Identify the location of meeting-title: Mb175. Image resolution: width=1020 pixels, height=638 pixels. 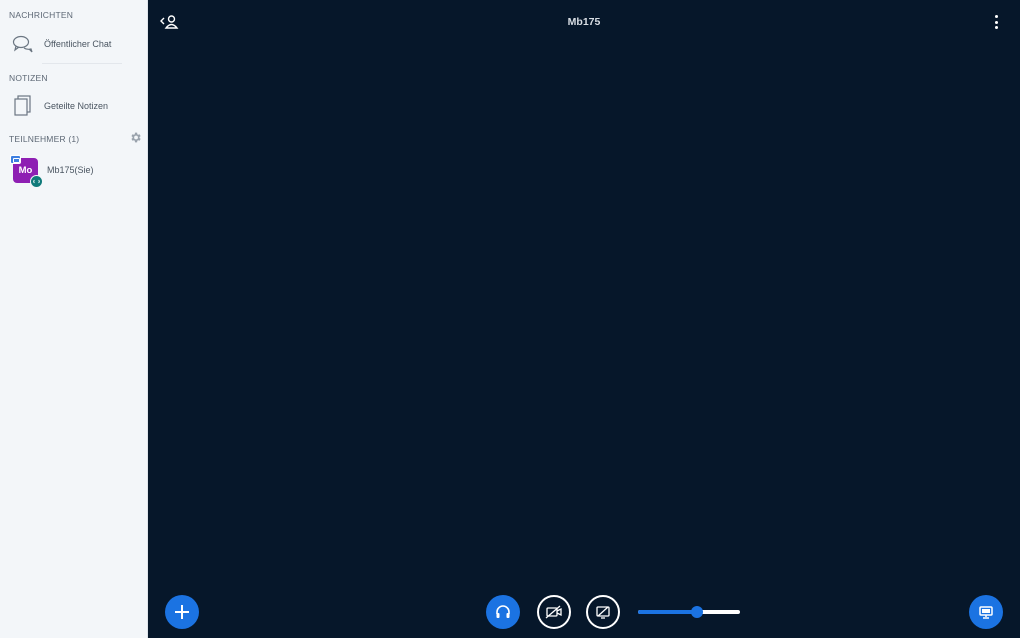
(584, 22).